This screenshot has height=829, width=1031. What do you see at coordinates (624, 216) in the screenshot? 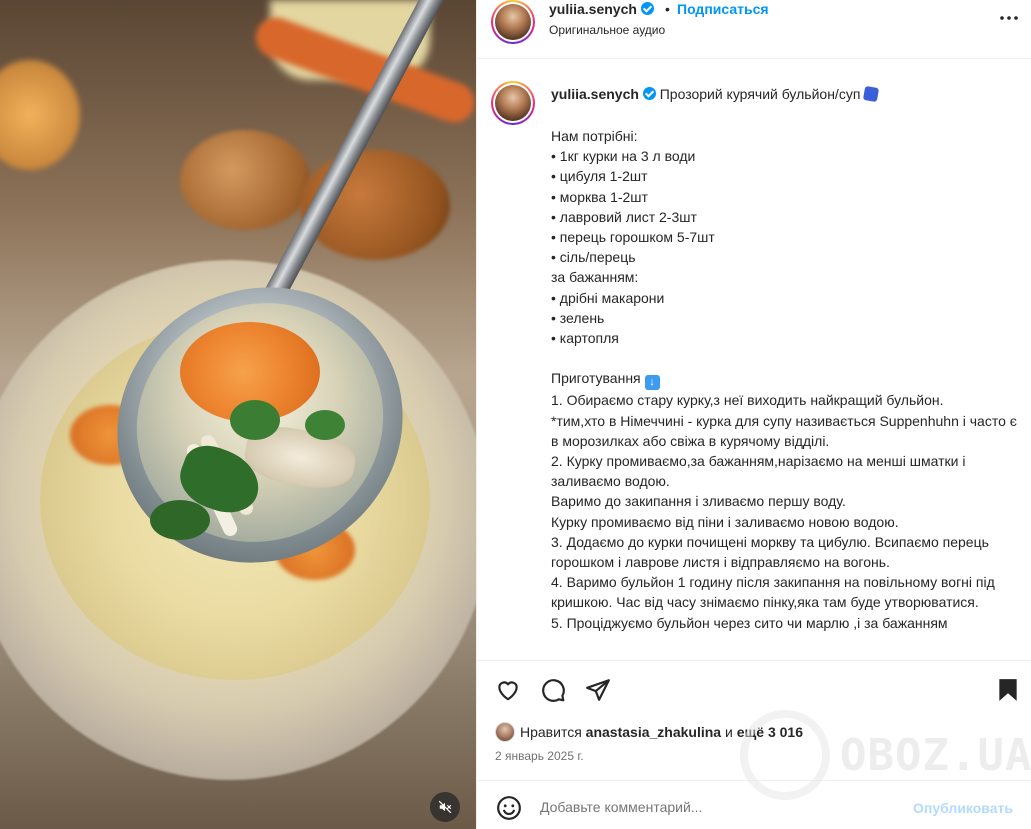
I see `caption-line: • лавровий лист 2-3шт` at bounding box center [624, 216].